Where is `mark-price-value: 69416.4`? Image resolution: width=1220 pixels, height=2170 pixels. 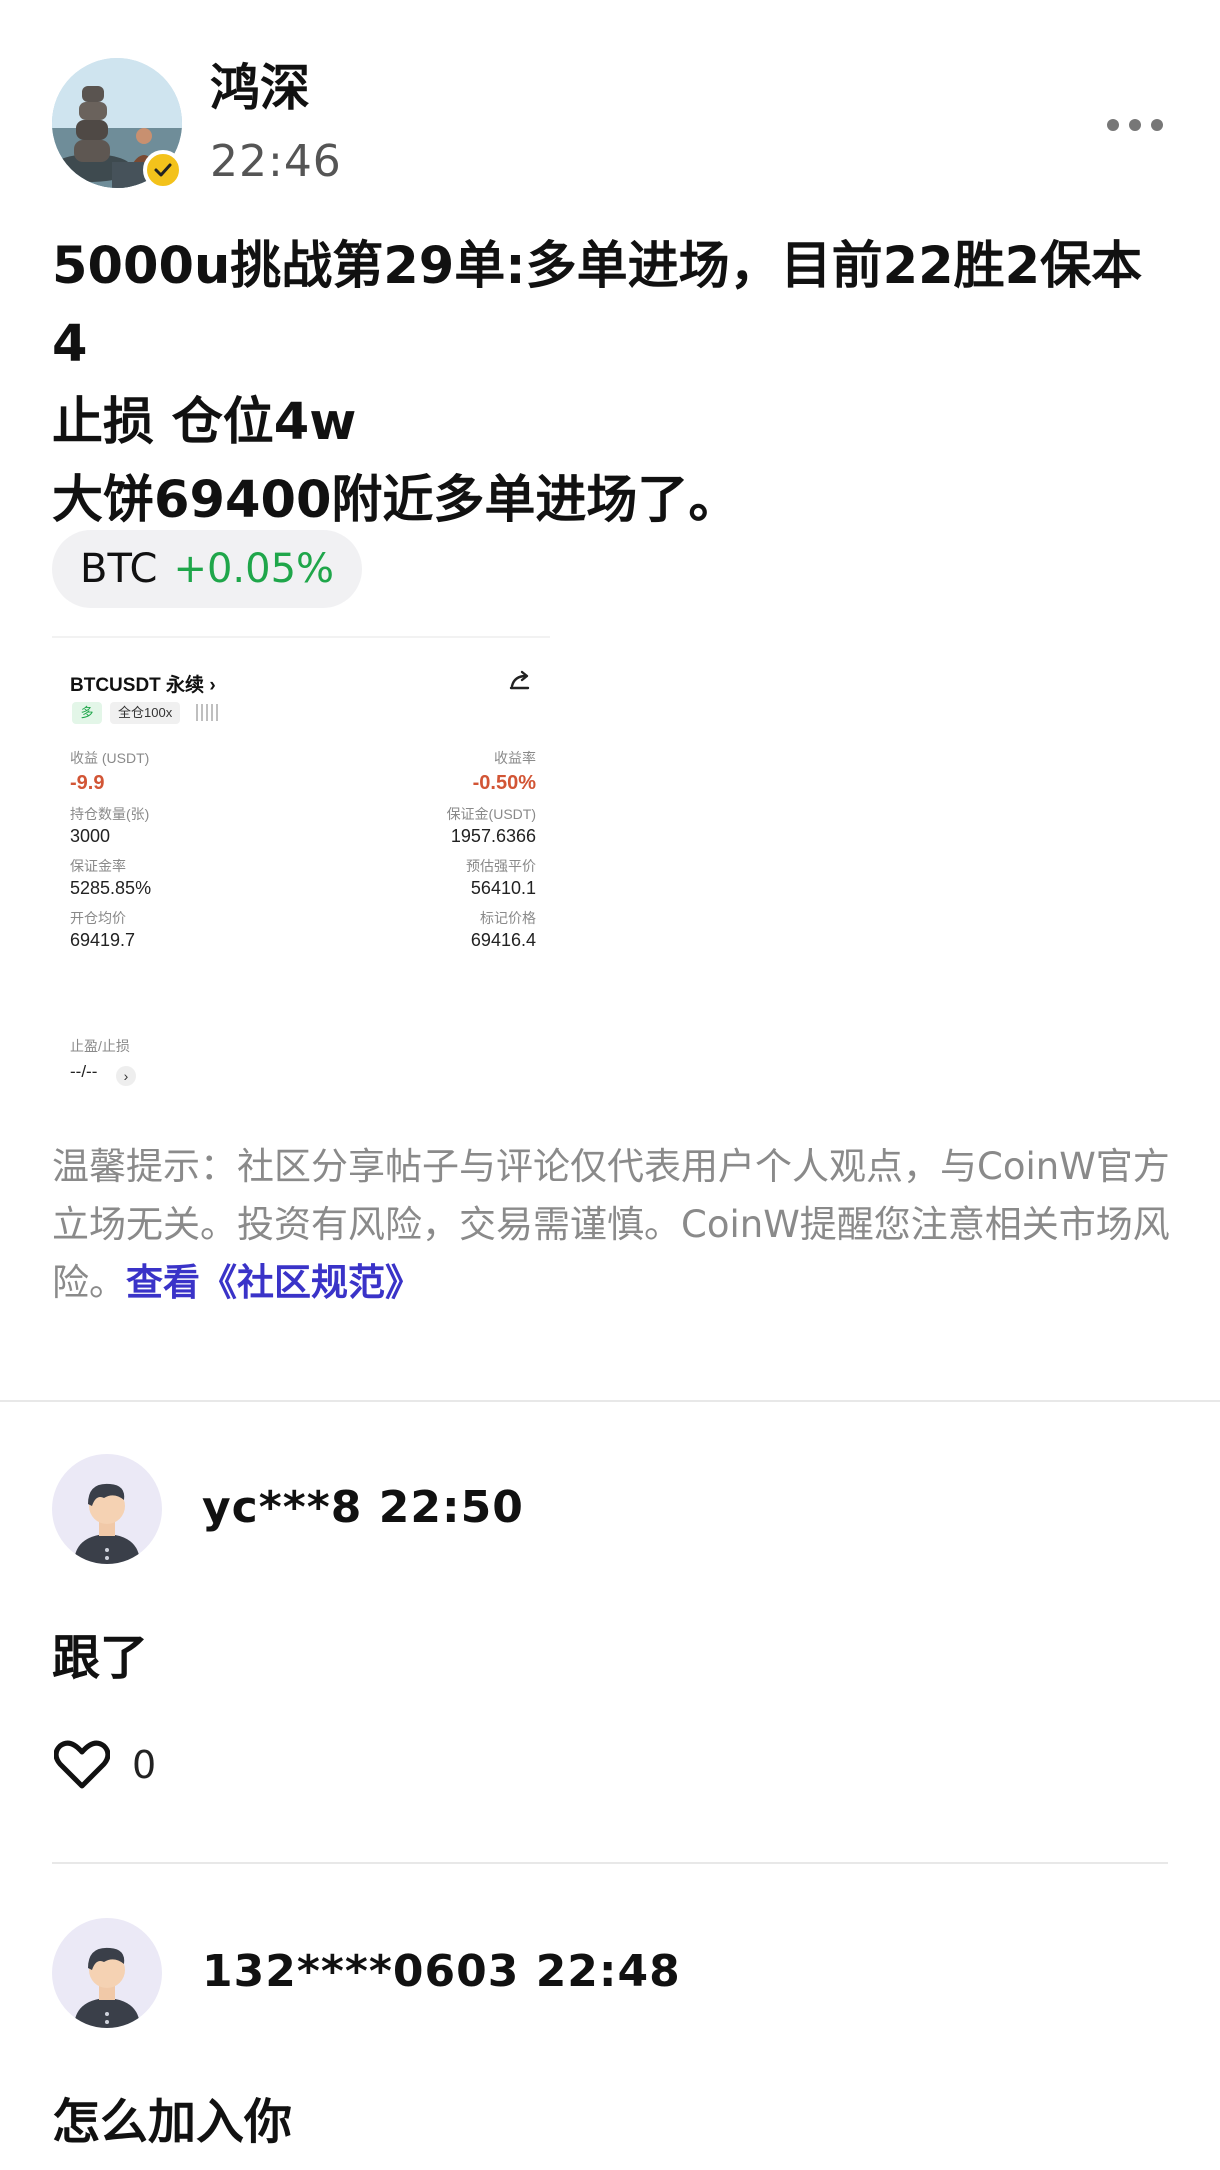
mark-price-value: 69416.4 is located at coordinates (503, 940).